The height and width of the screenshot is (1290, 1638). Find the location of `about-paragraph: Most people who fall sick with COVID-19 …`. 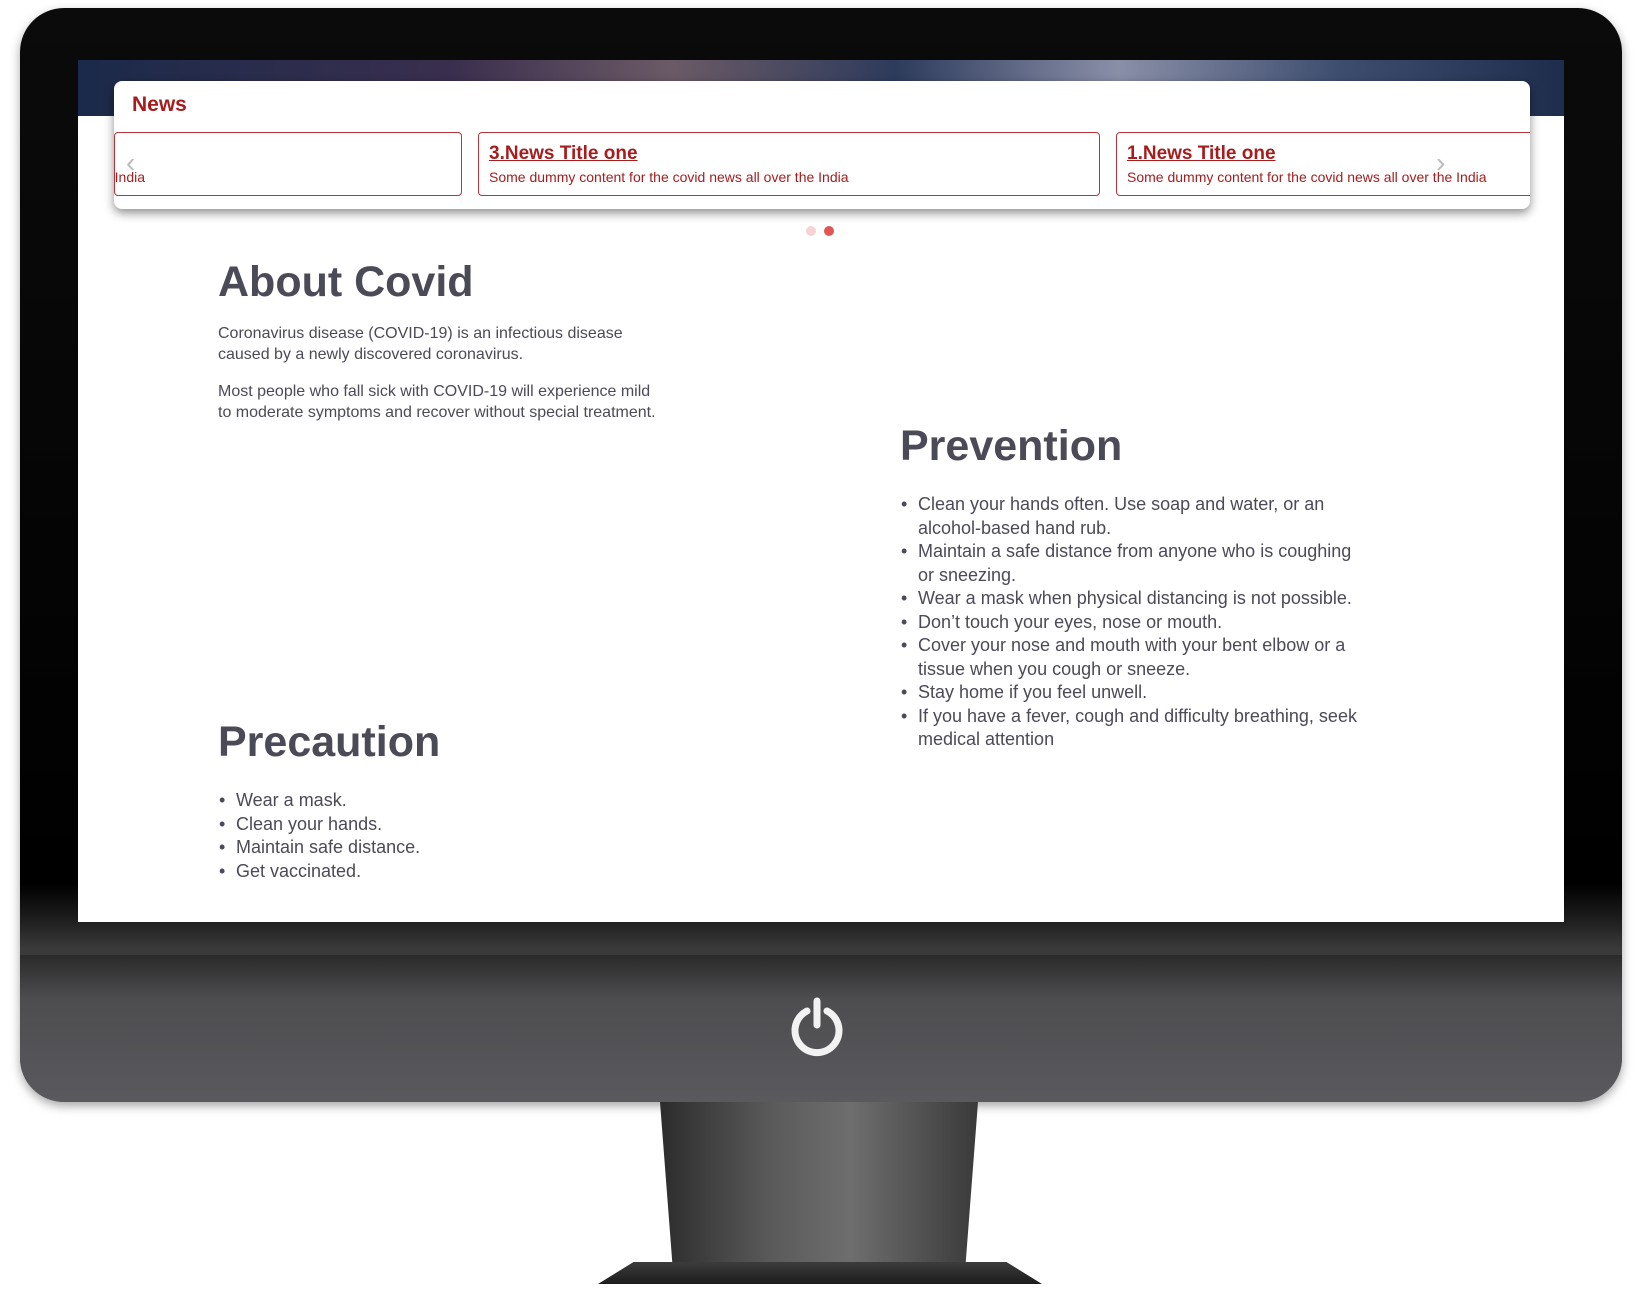

about-paragraph: Most people who fall sick with COVID-19 … is located at coordinates (437, 402).